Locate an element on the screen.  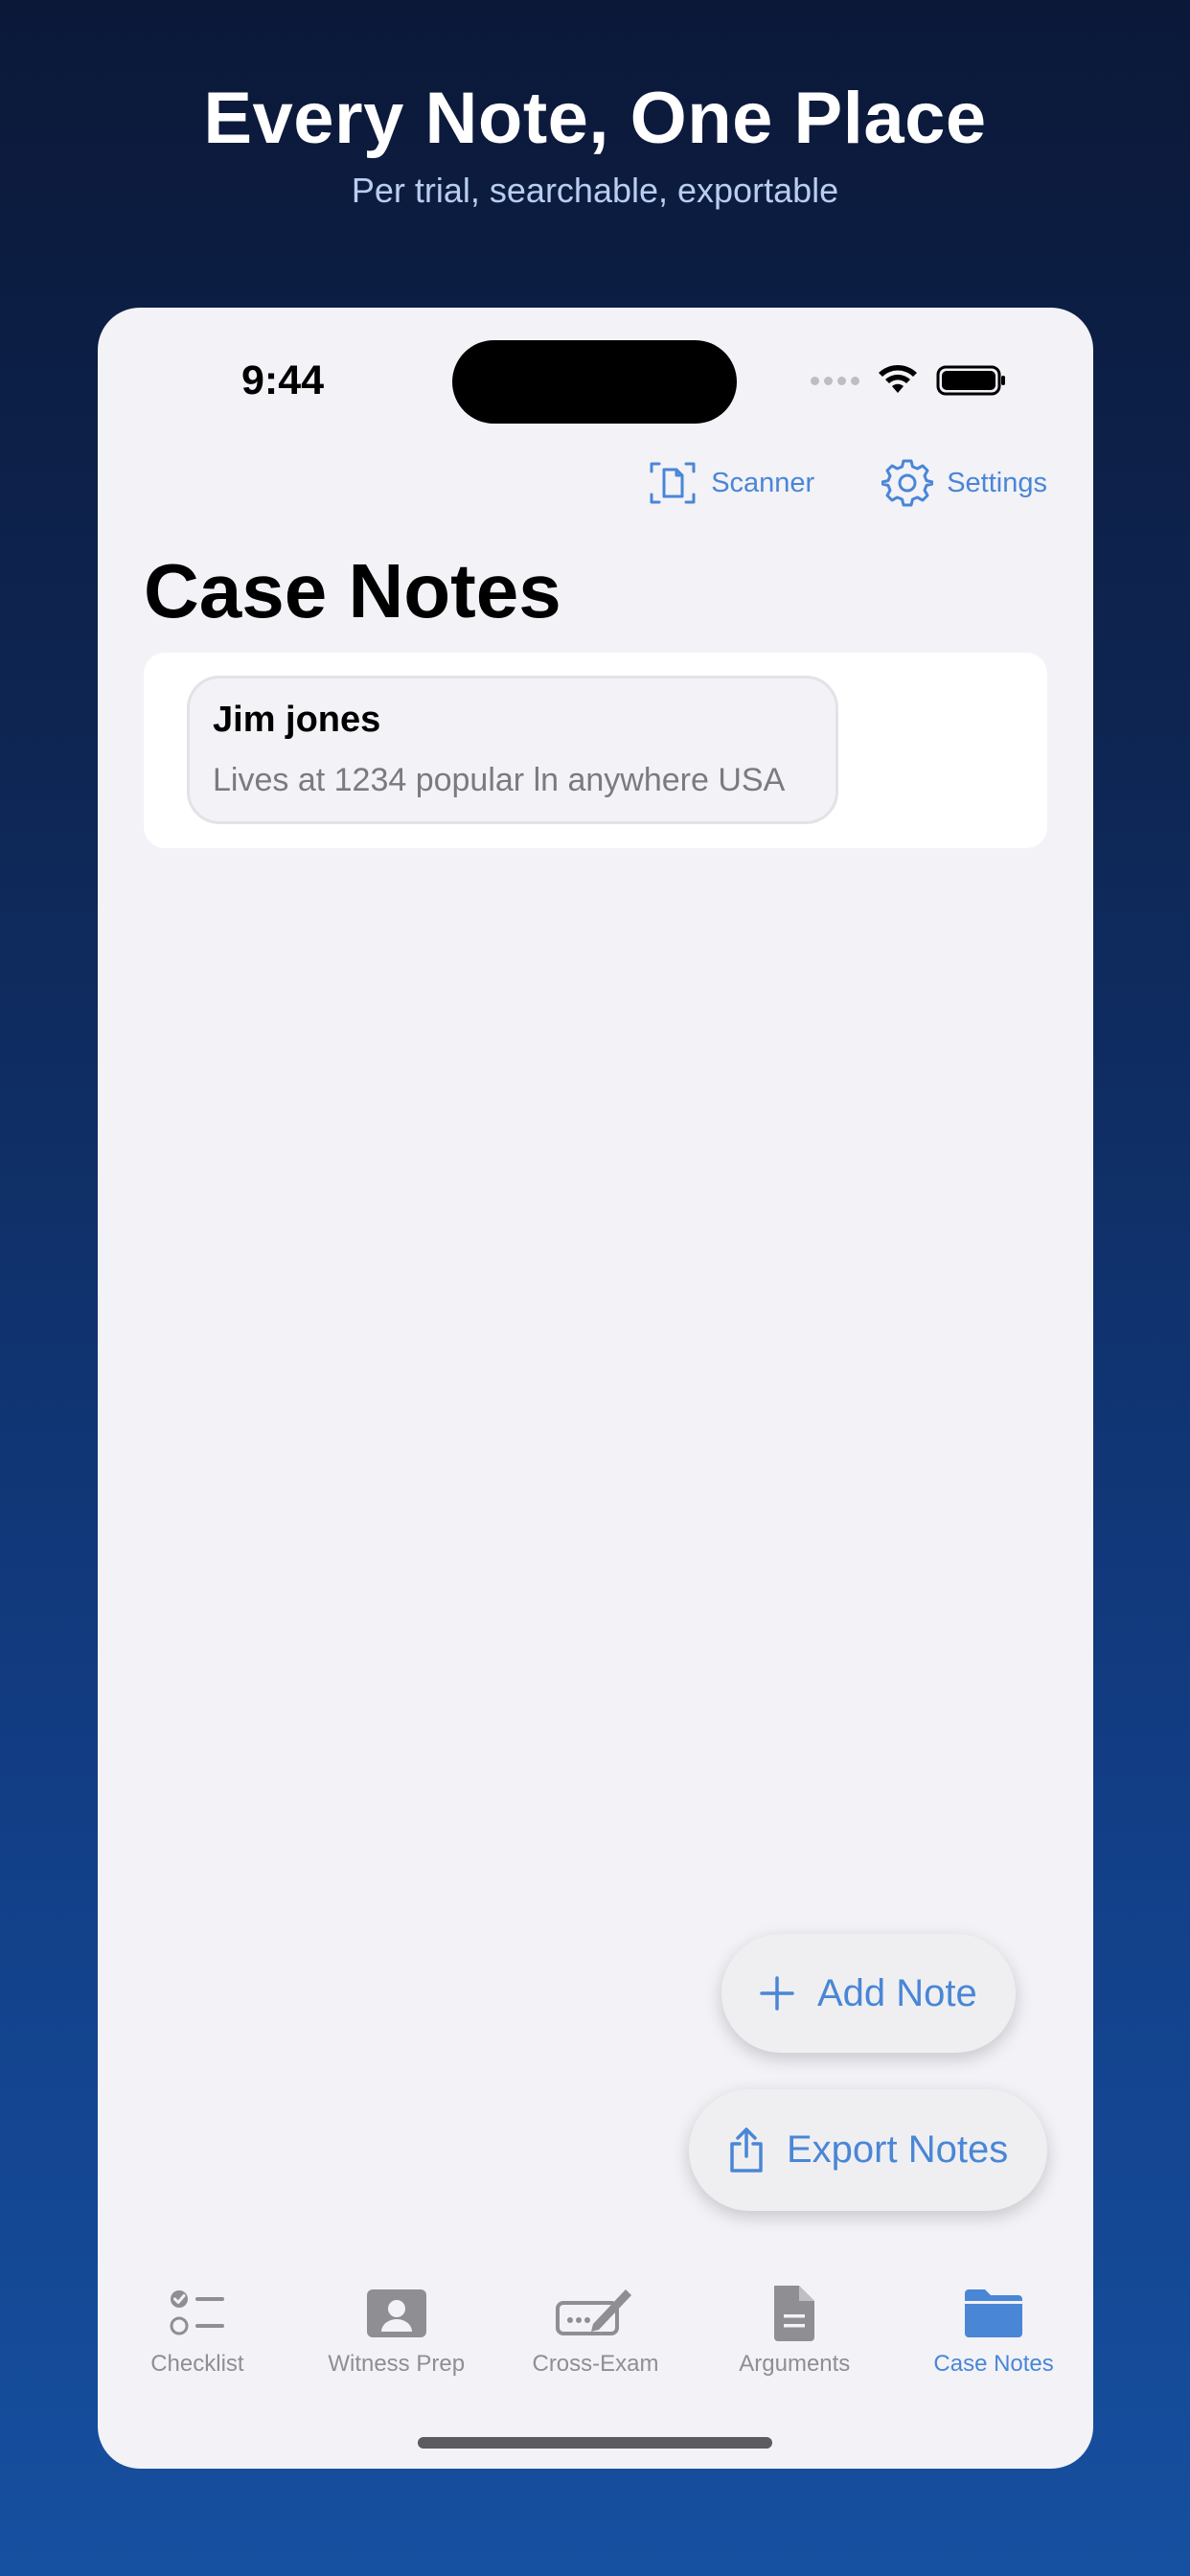
home-indicator is located at coordinates (595, 2443).